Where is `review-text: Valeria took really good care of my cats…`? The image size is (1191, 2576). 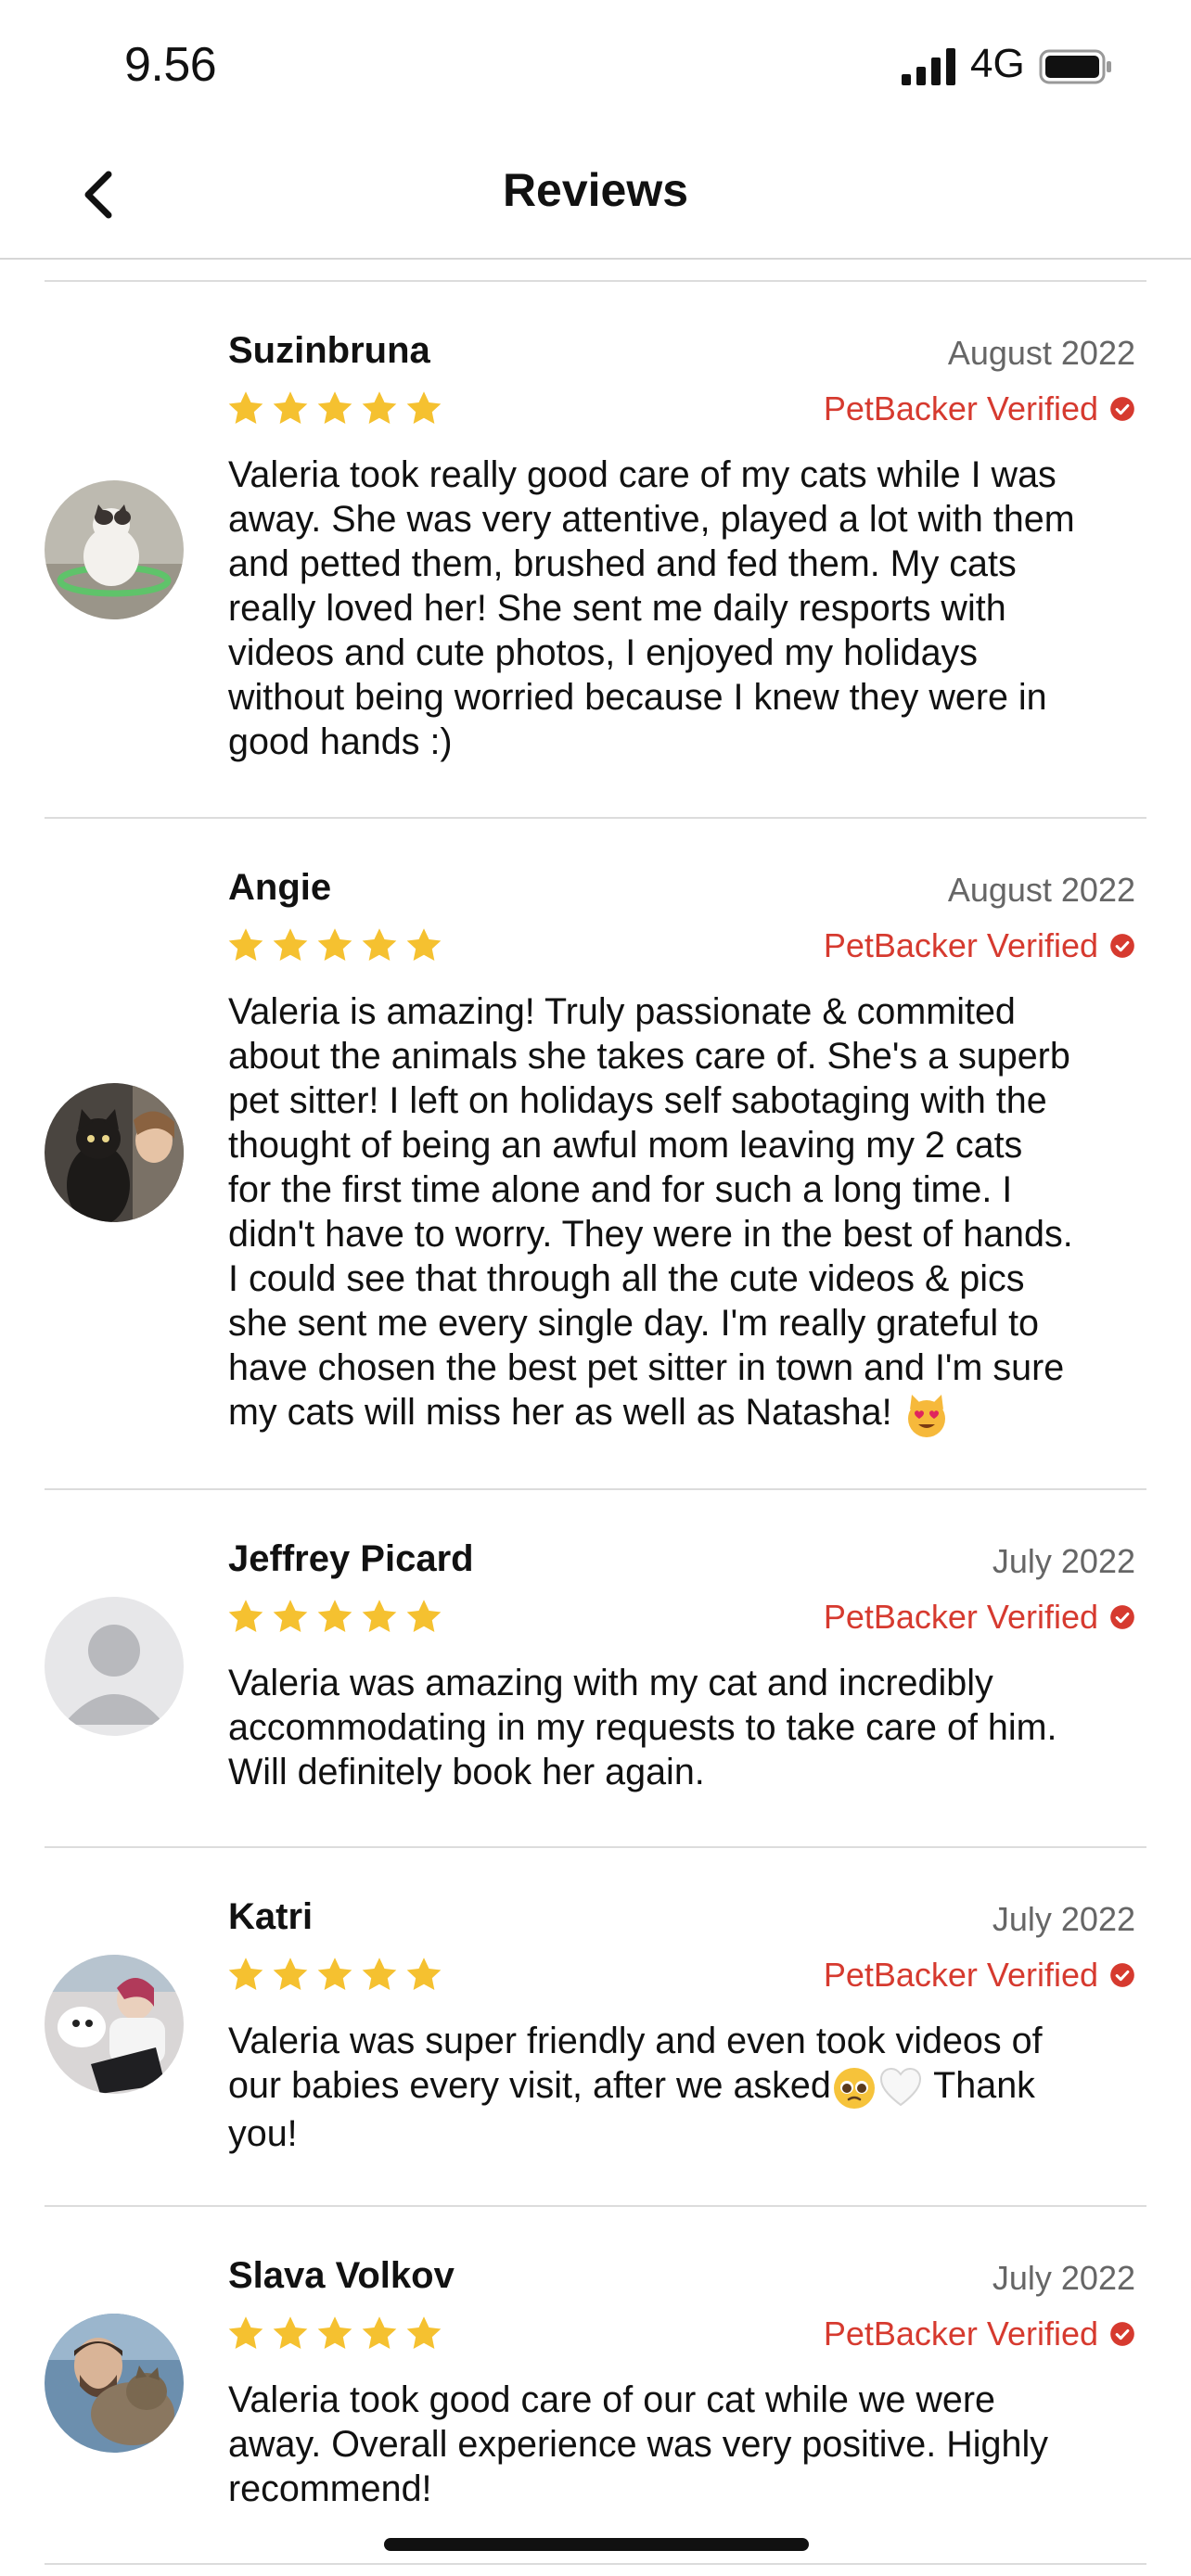 review-text: Valeria took really good care of my cats… is located at coordinates (651, 608).